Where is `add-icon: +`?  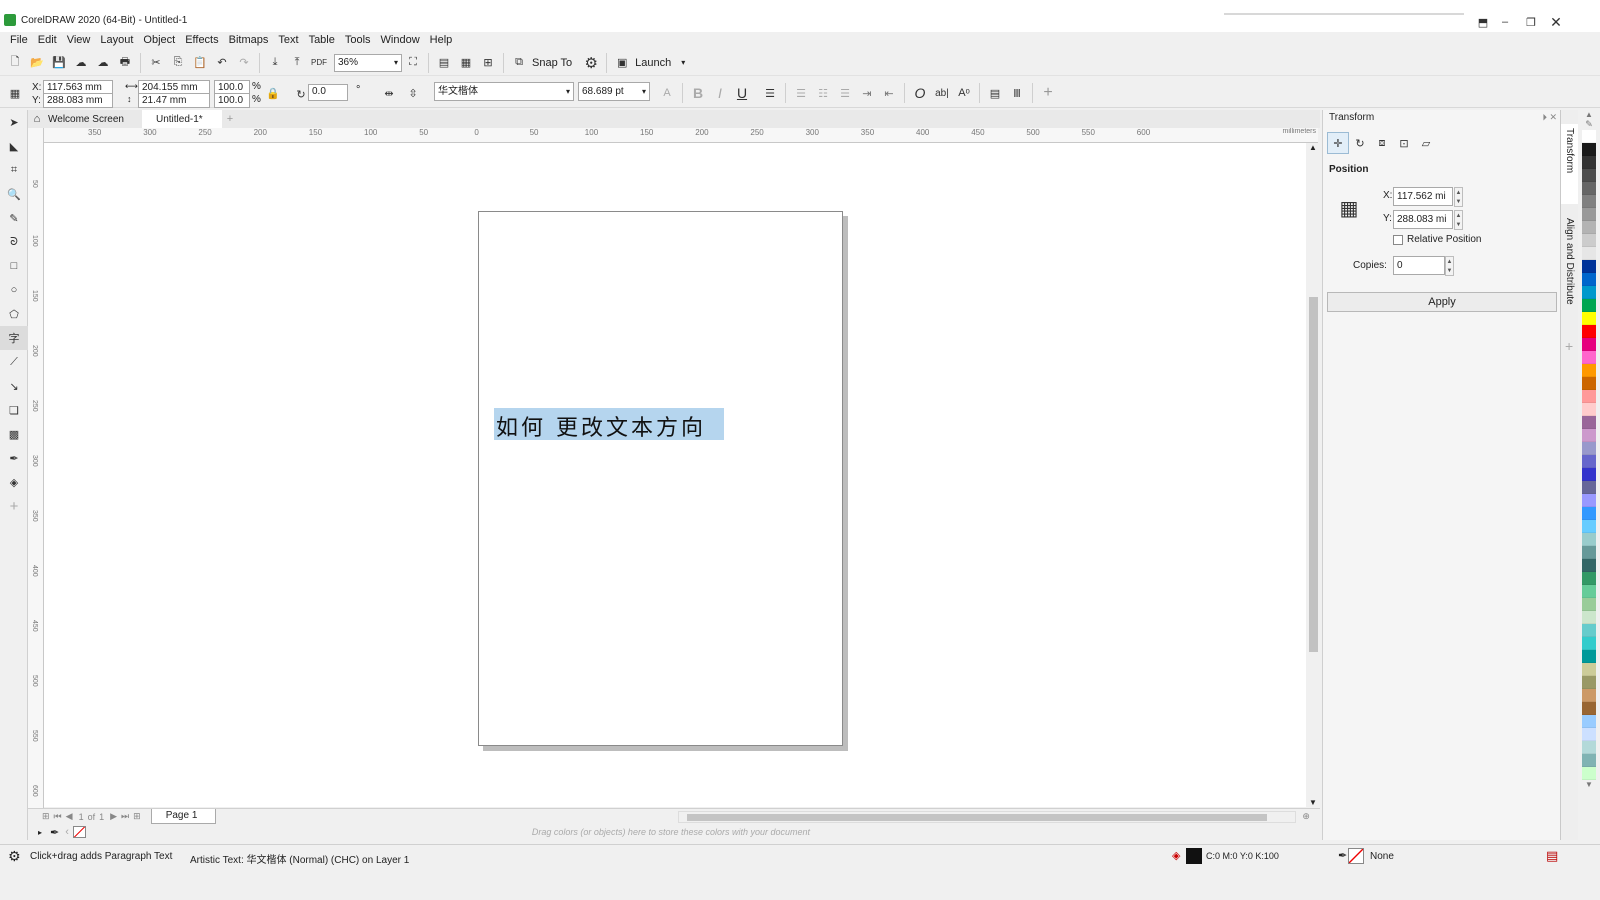 add-icon: + is located at coordinates (1048, 93).